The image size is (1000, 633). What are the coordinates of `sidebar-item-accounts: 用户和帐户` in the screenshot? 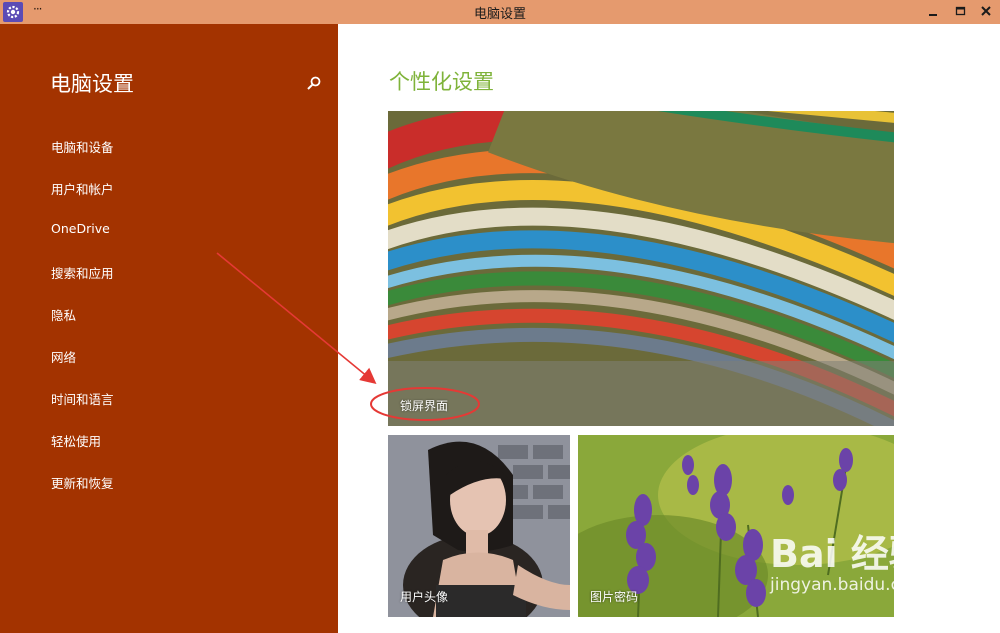 It's located at (82, 188).